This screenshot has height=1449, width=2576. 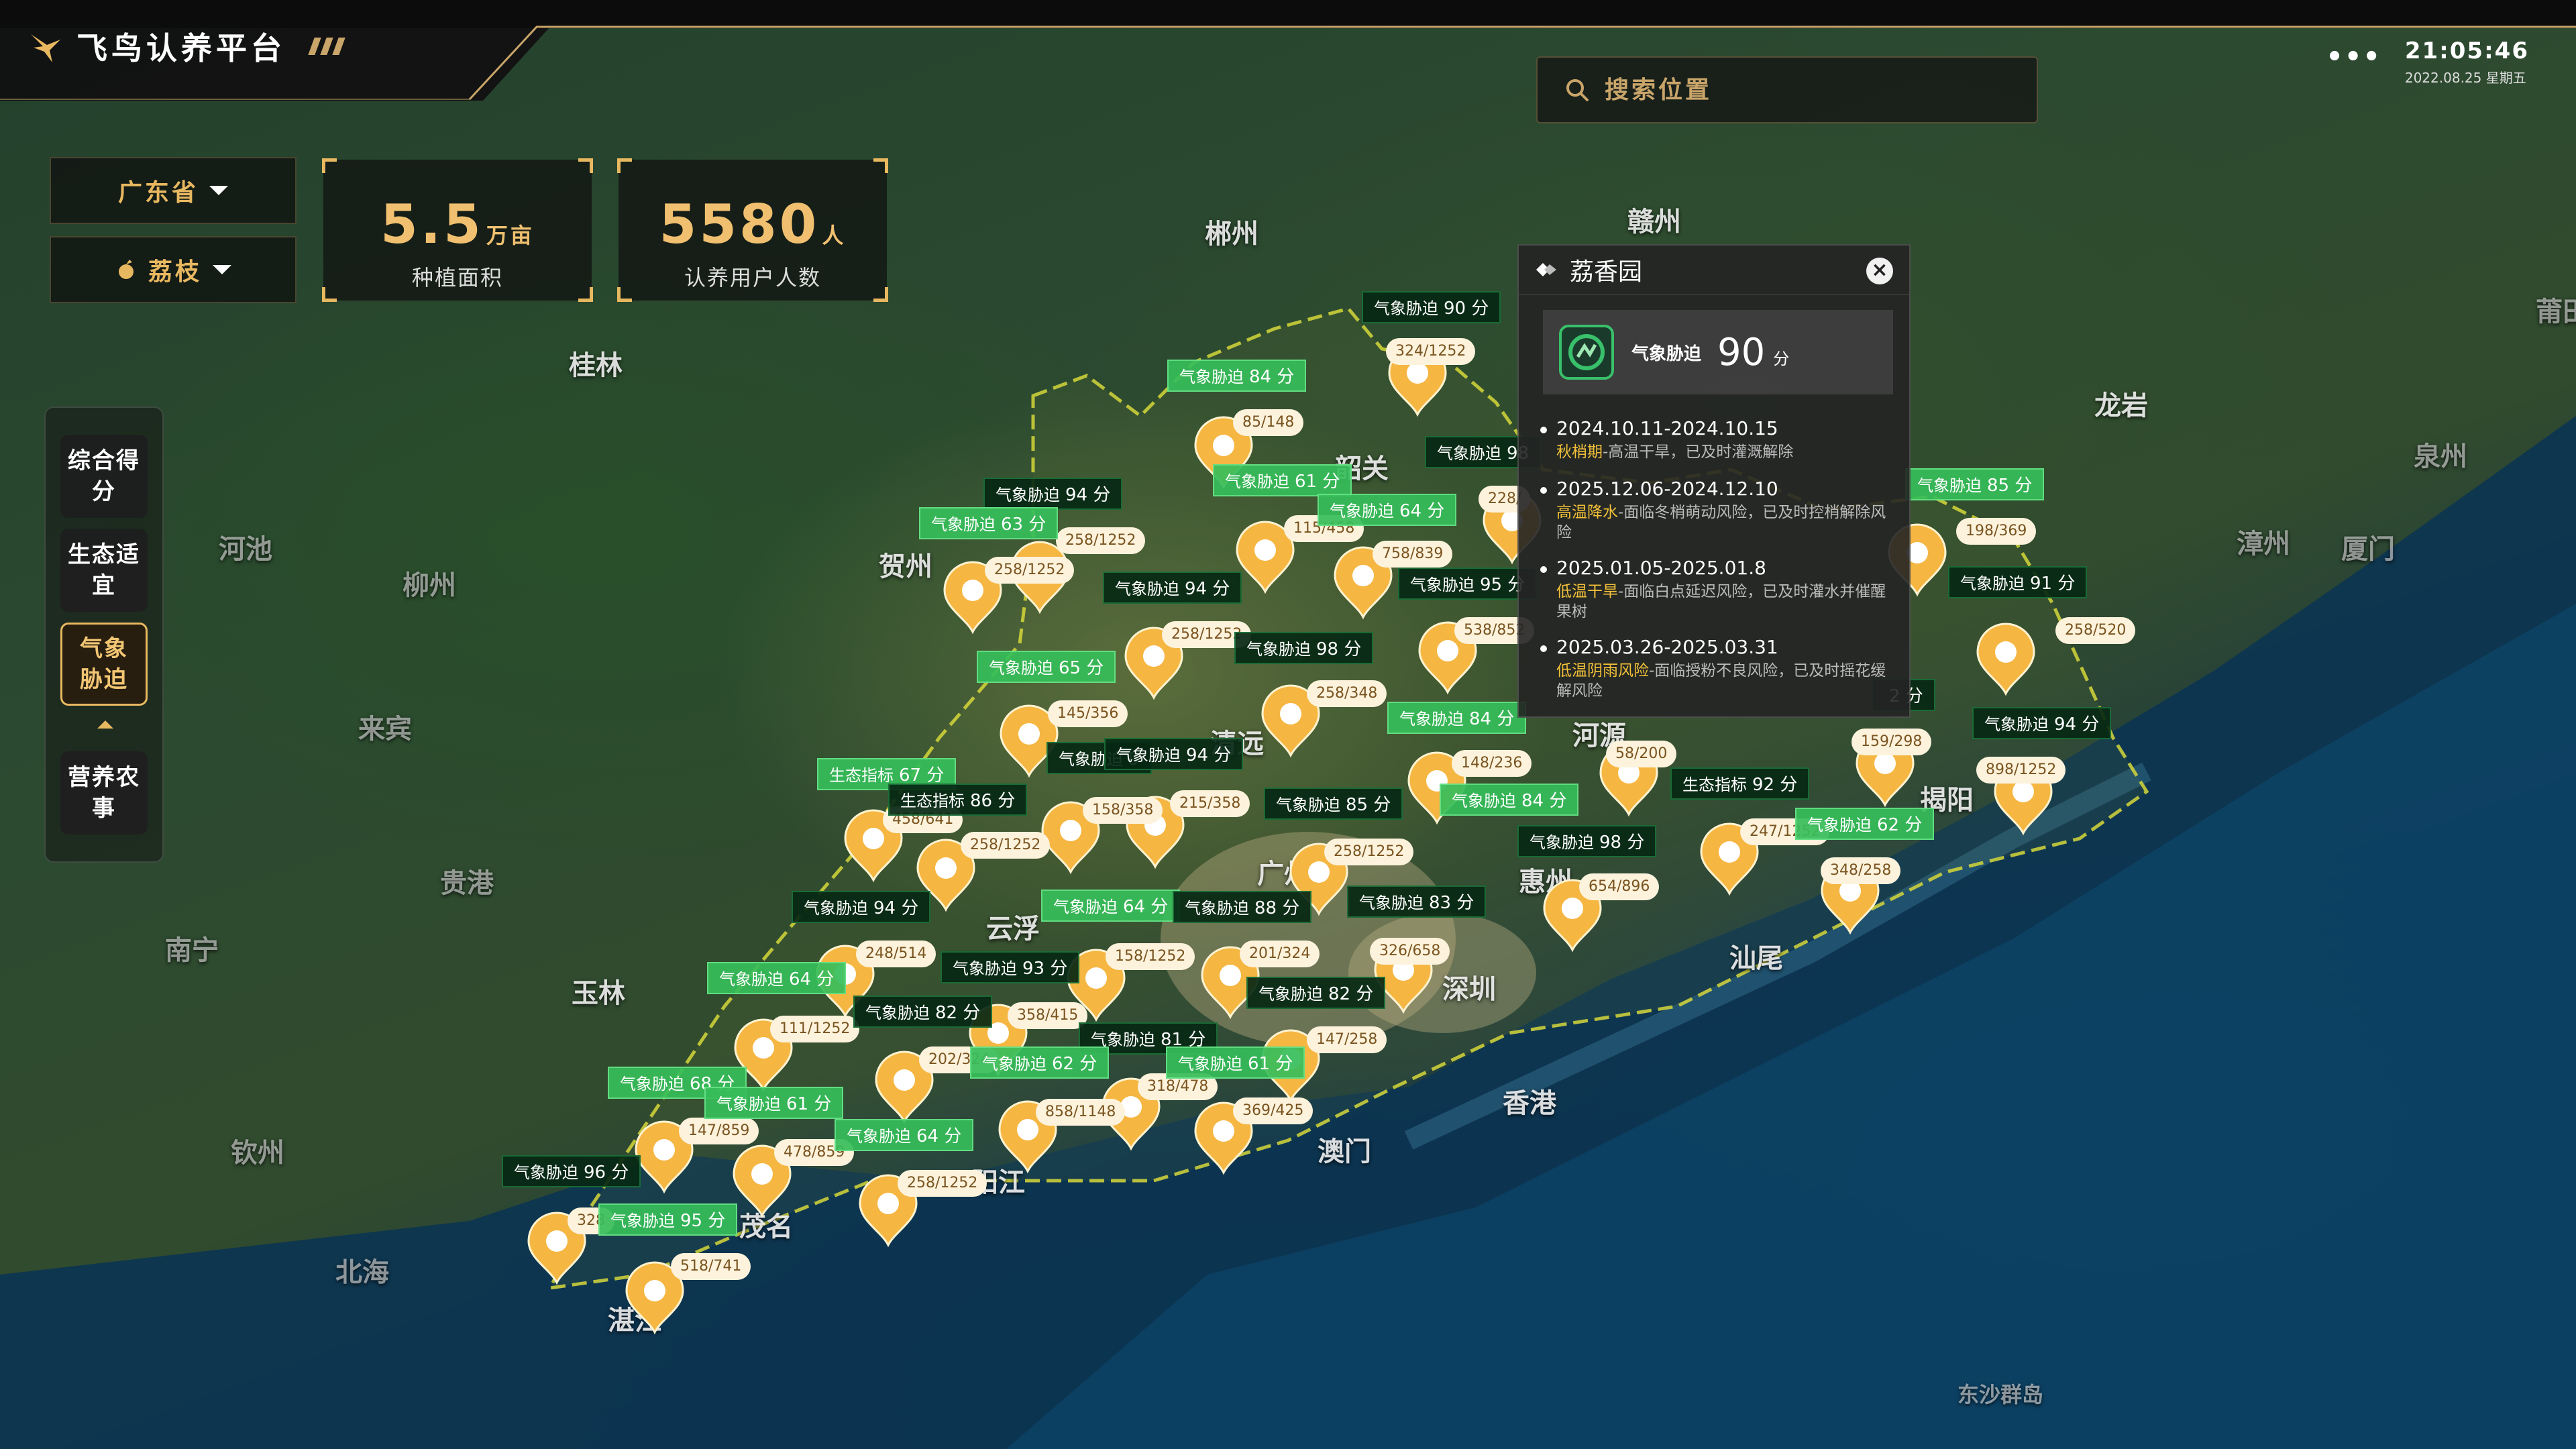 What do you see at coordinates (104, 793) in the screenshot?
I see `menu-item-nutrition-farming: 营养农事` at bounding box center [104, 793].